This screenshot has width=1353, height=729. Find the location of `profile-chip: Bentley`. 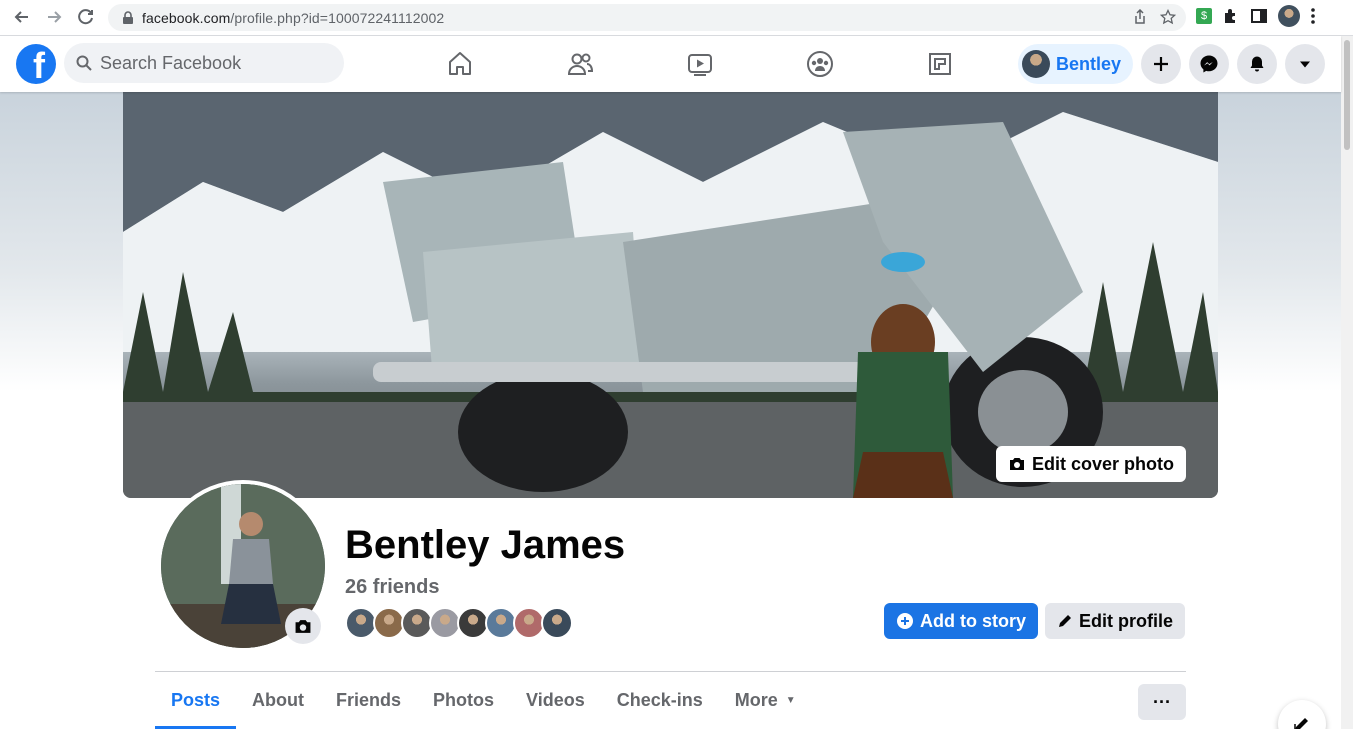

profile-chip: Bentley is located at coordinates (1075, 64).